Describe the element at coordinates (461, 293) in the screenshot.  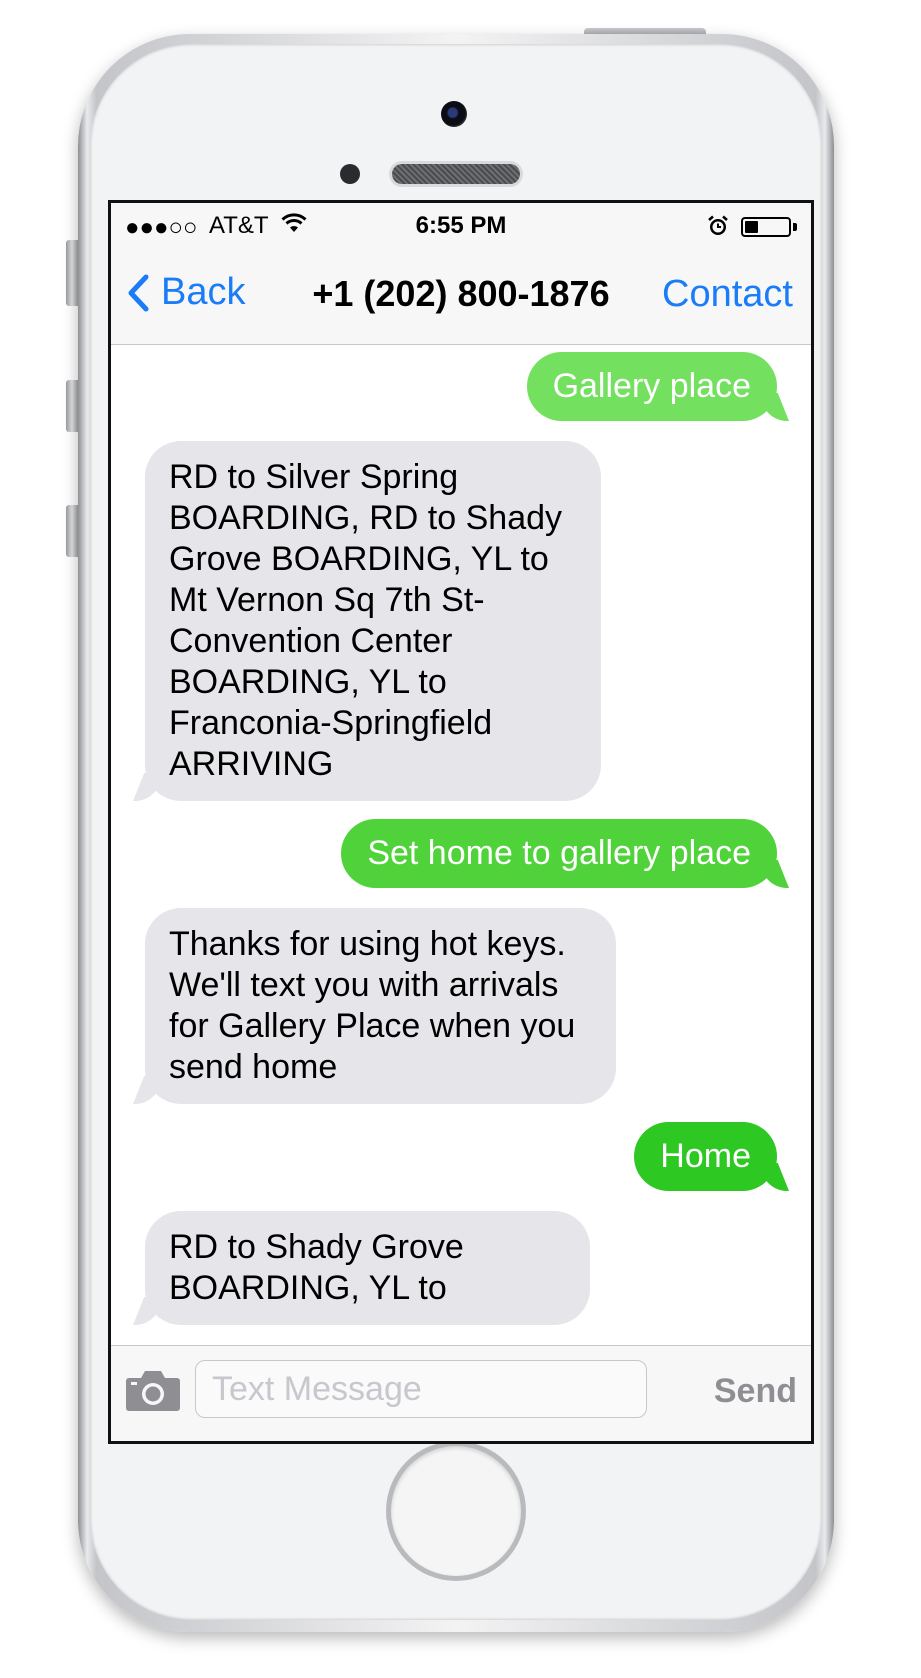
I see `conversation-title: +1 (202) 800-1876` at that location.